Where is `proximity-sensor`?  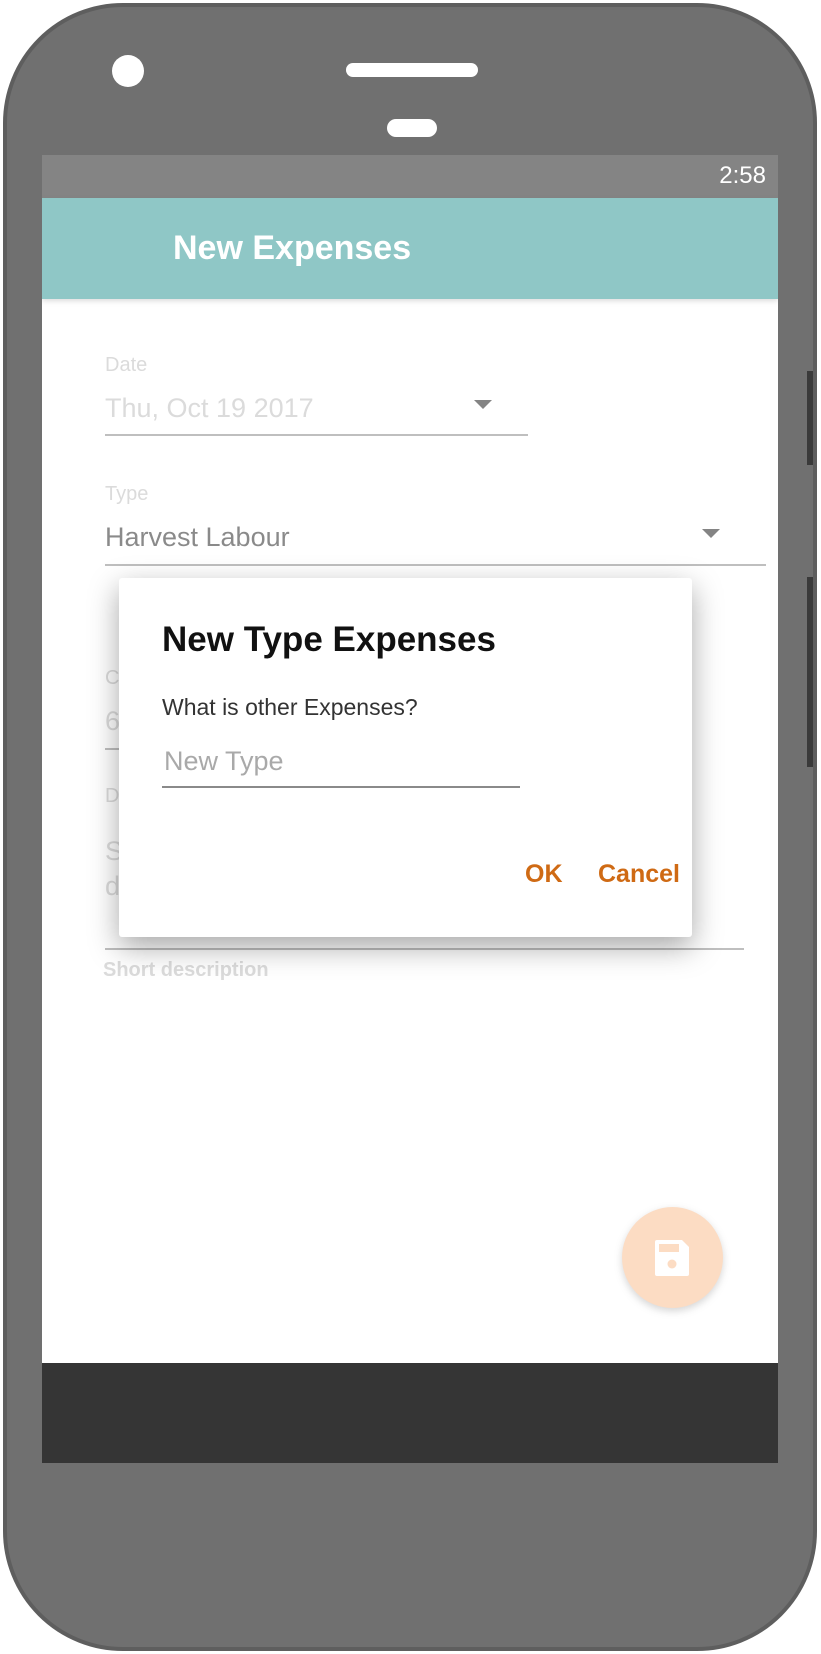
proximity-sensor is located at coordinates (412, 128).